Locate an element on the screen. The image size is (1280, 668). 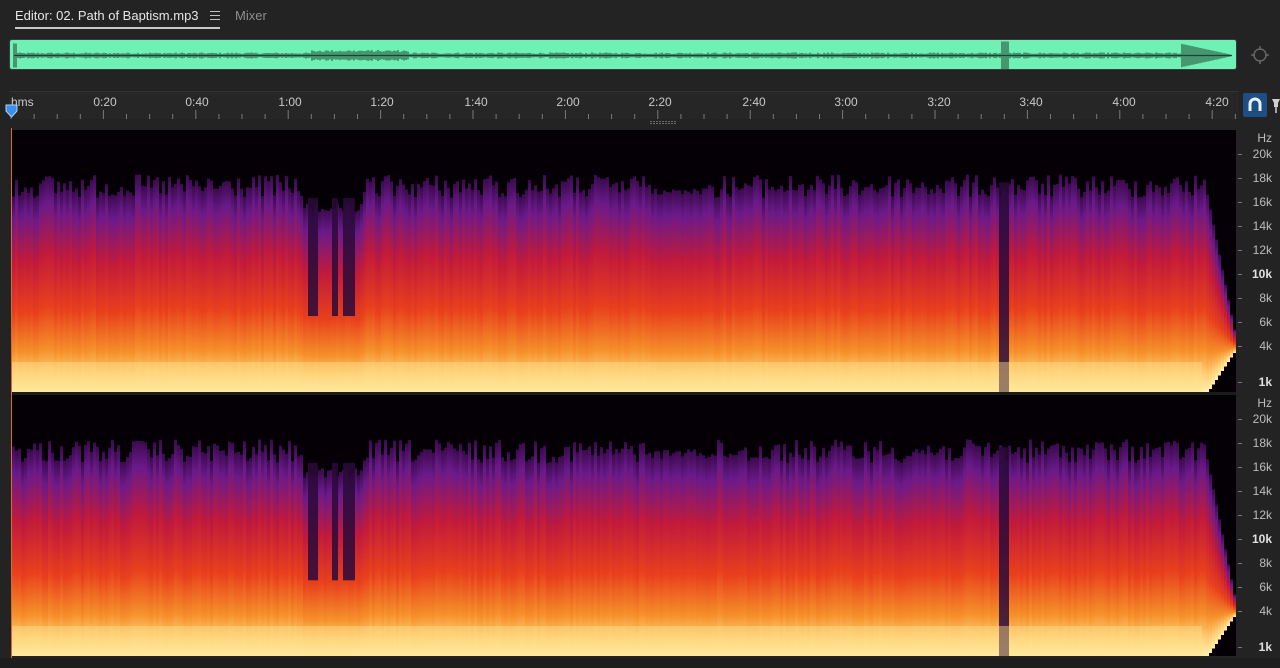
hz-label: 20k is located at coordinates (1262, 419).